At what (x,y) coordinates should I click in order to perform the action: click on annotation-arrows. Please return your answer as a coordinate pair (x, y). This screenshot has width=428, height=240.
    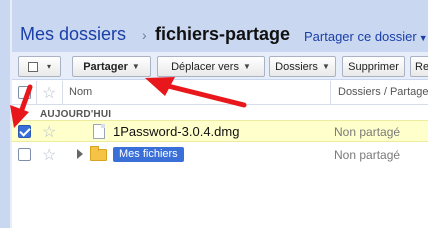
    Looking at the image, I should click on (128, 102).